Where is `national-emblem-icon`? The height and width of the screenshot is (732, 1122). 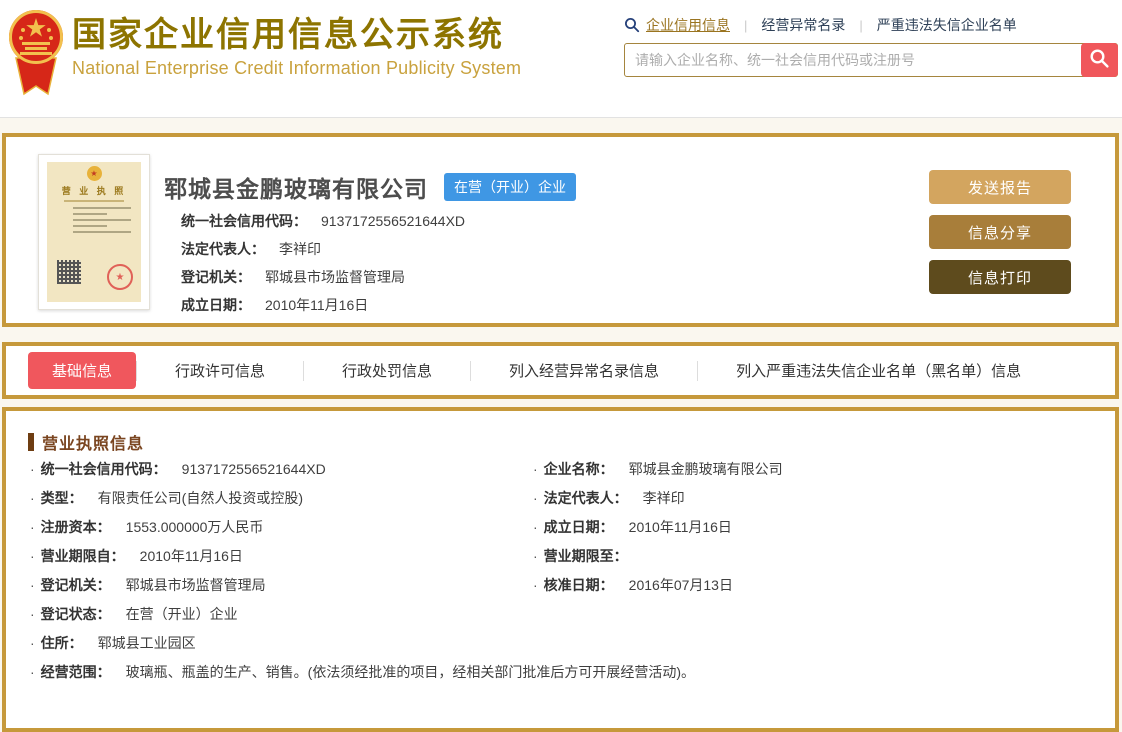 national-emblem-icon is located at coordinates (36, 56).